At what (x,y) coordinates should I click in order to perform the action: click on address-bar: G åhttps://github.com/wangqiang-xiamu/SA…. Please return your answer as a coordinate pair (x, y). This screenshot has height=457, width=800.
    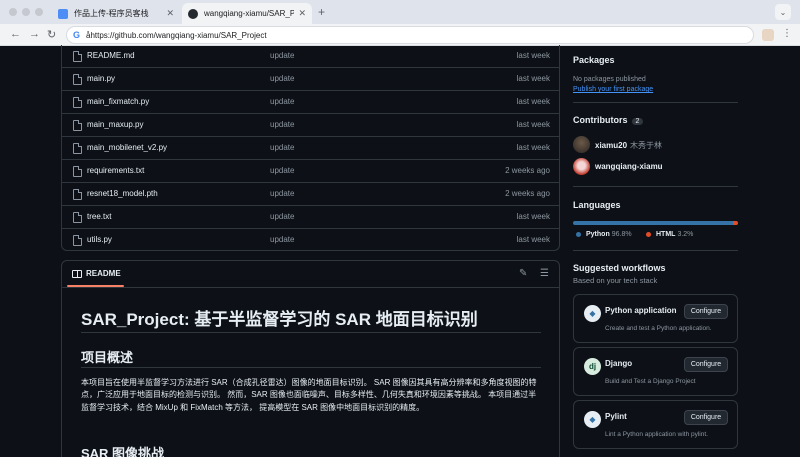
    Looking at the image, I should click on (410, 35).